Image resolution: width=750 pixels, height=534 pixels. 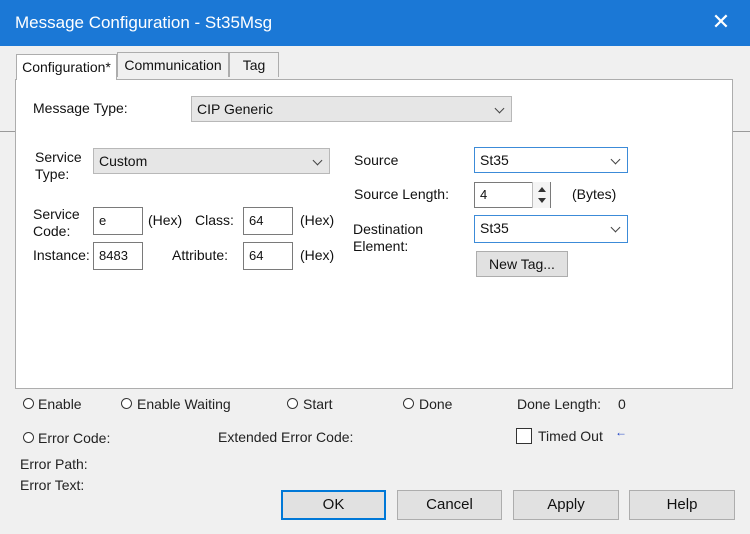 I want to click on timed-out-label: Timed Out, so click(x=570, y=436).